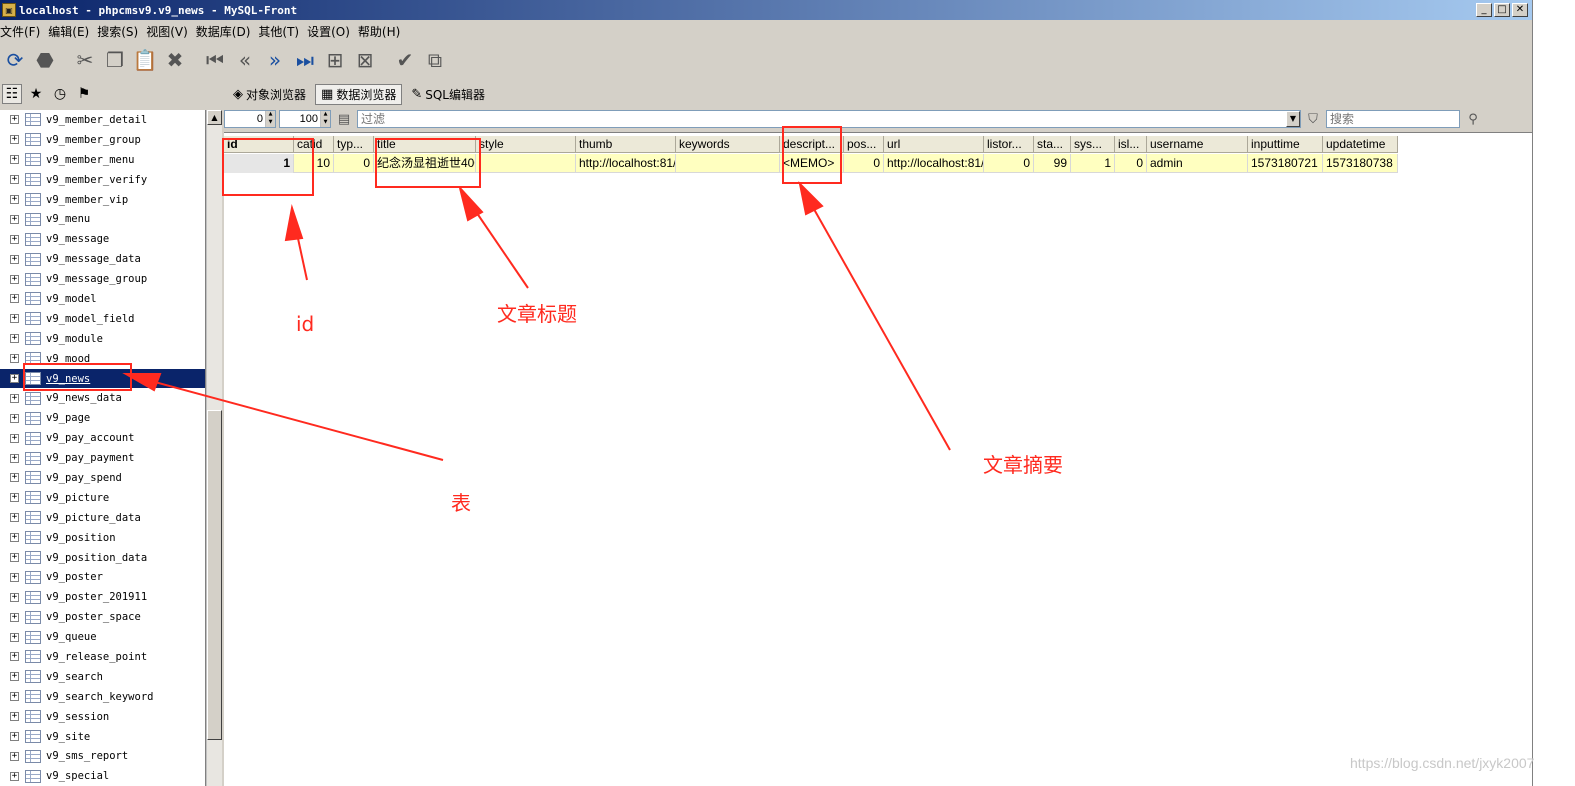 The width and height of the screenshot is (1575, 786). What do you see at coordinates (102, 200) in the screenshot?
I see `tree-item-v9_member_vip: + v9_member_vip` at bounding box center [102, 200].